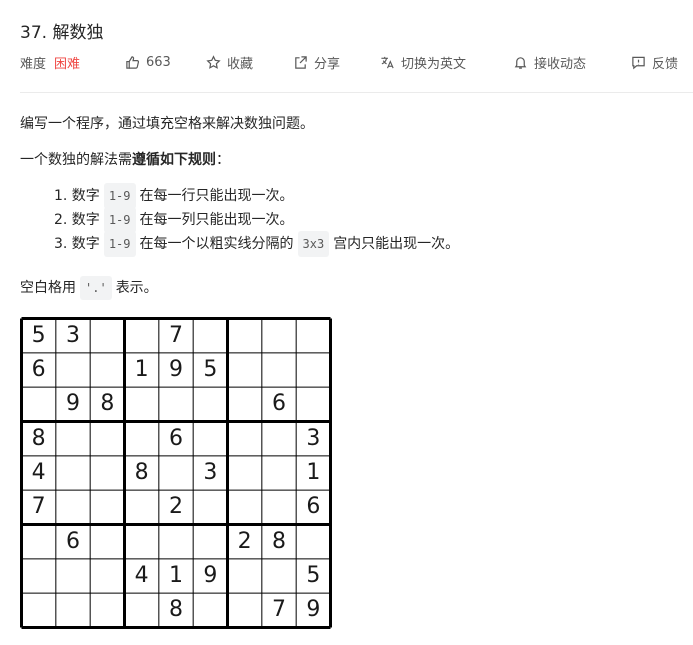 This screenshot has height=645, width=693. Describe the element at coordinates (77, 196) in the screenshot. I see `rule-prefix: 1. 数字` at that location.